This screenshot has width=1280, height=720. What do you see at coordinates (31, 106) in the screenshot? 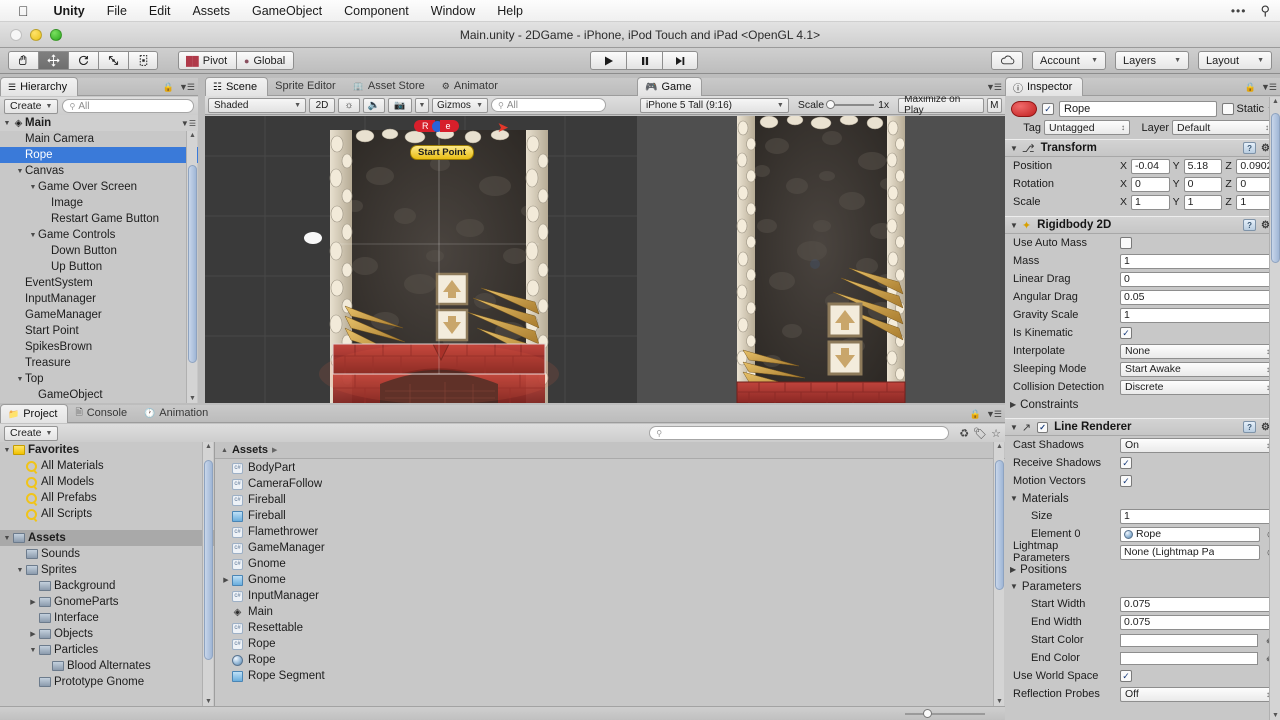
I see `hierarchy-create-button: Create ▼` at bounding box center [31, 106].